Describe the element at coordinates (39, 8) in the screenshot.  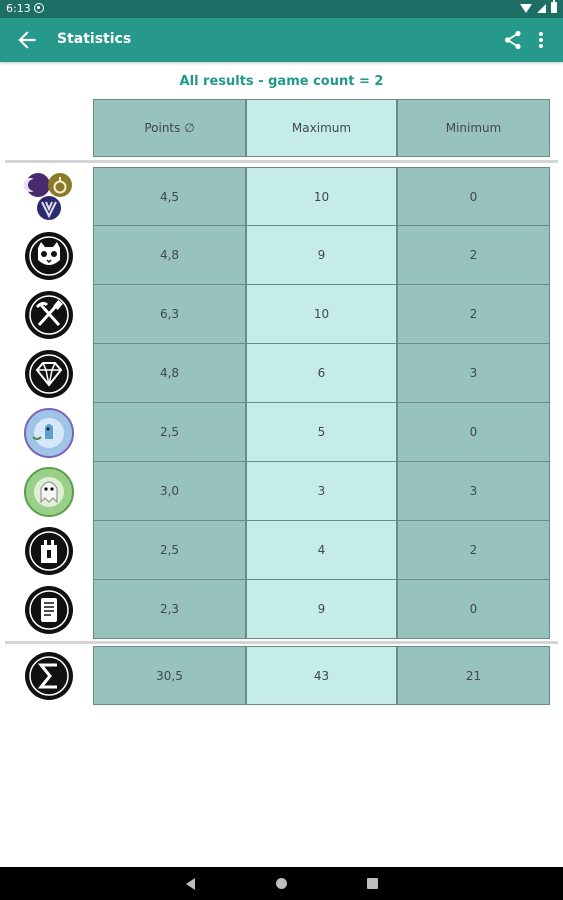
I see `notification-app-icon` at that location.